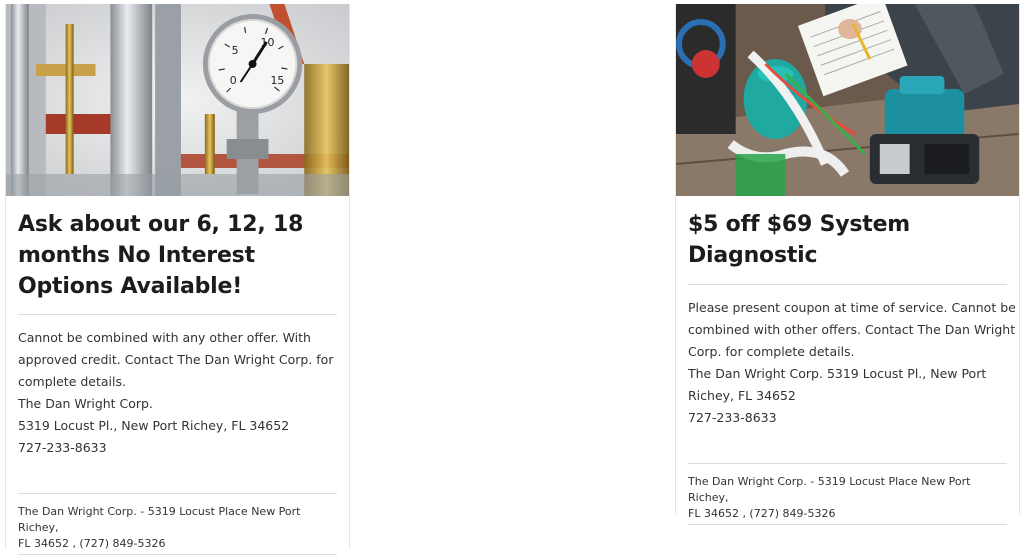 The height and width of the screenshot is (555, 1024). I want to click on footer-bottom-line, so click(847, 524).